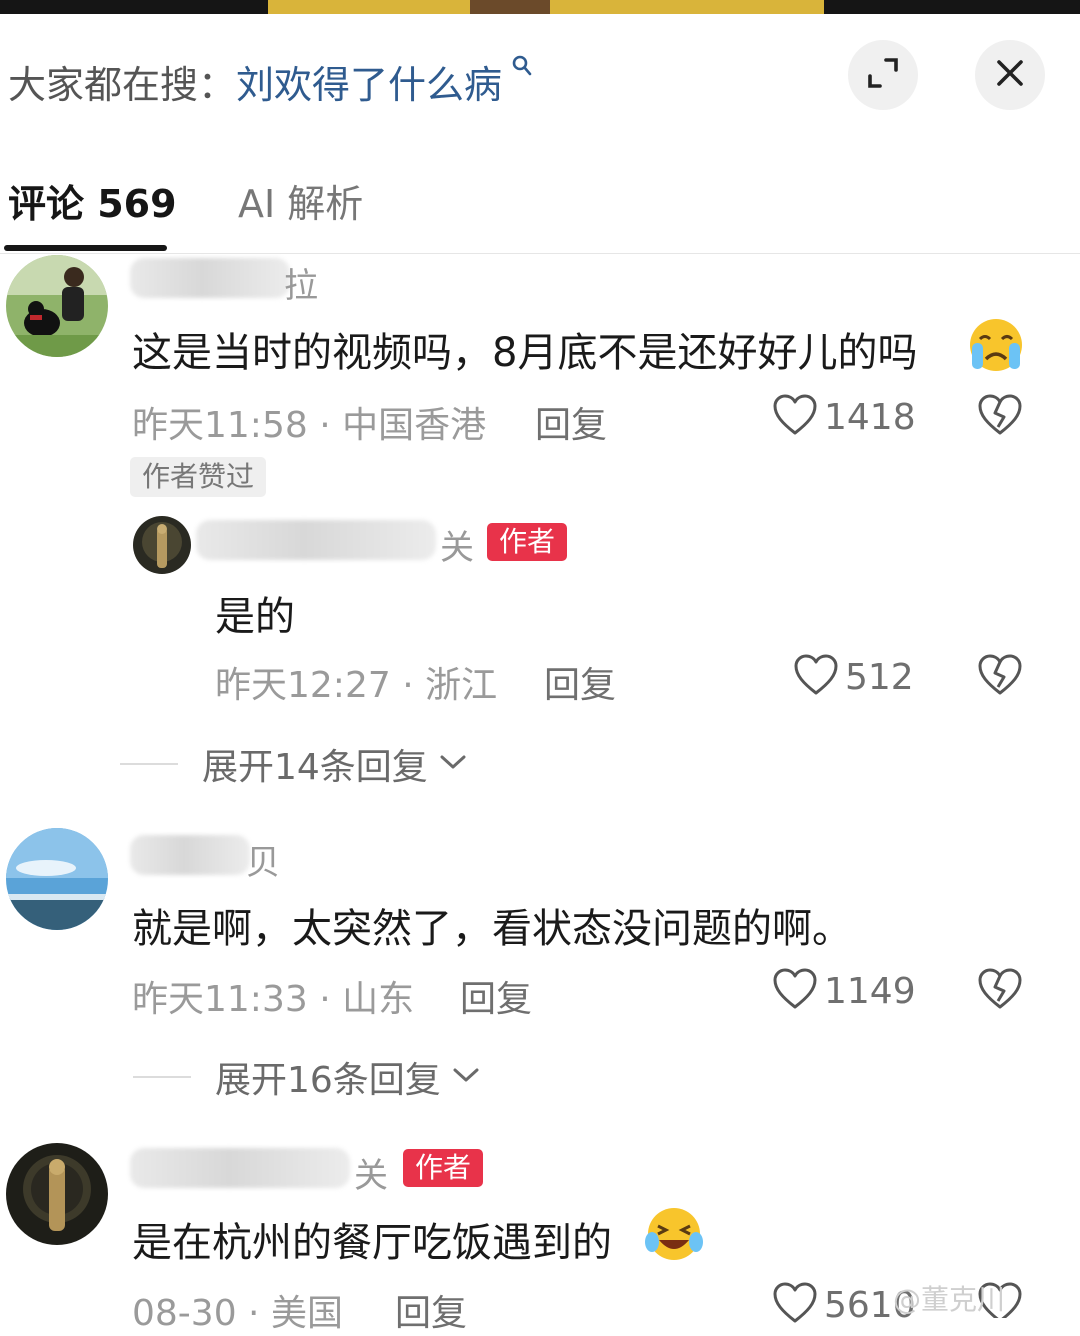  Describe the element at coordinates (328, 1080) in the screenshot. I see `expand-replies-label: 展开16条回复` at that location.